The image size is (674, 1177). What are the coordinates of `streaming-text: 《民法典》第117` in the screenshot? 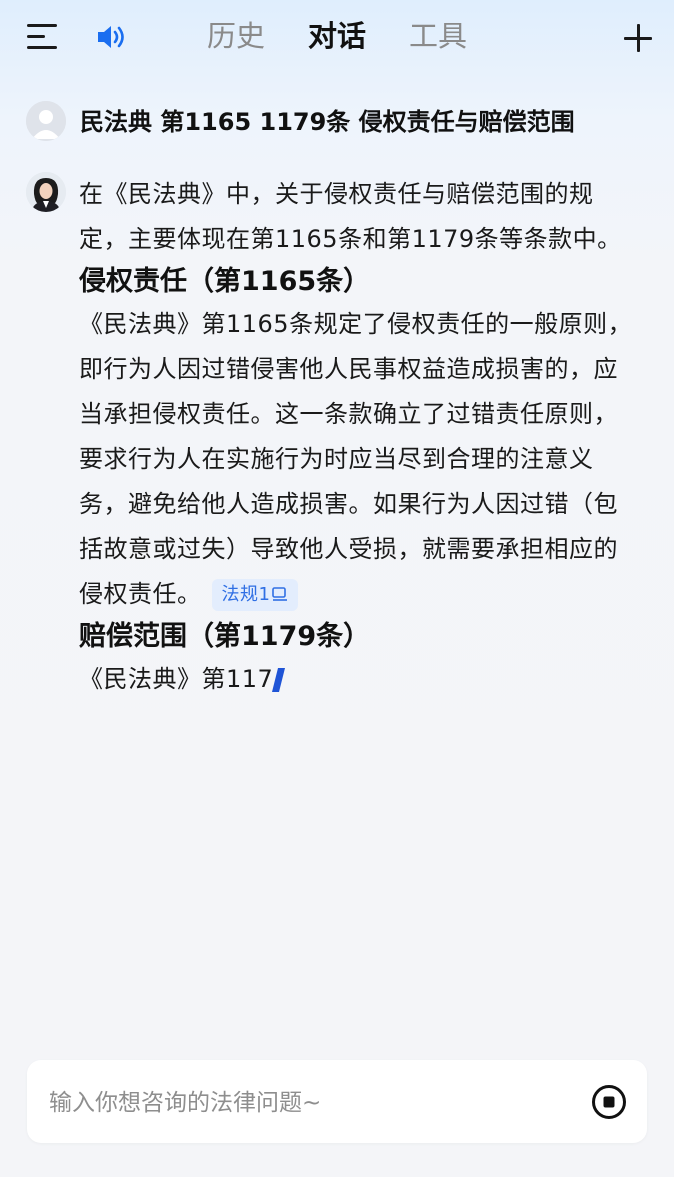 It's located at (176, 679).